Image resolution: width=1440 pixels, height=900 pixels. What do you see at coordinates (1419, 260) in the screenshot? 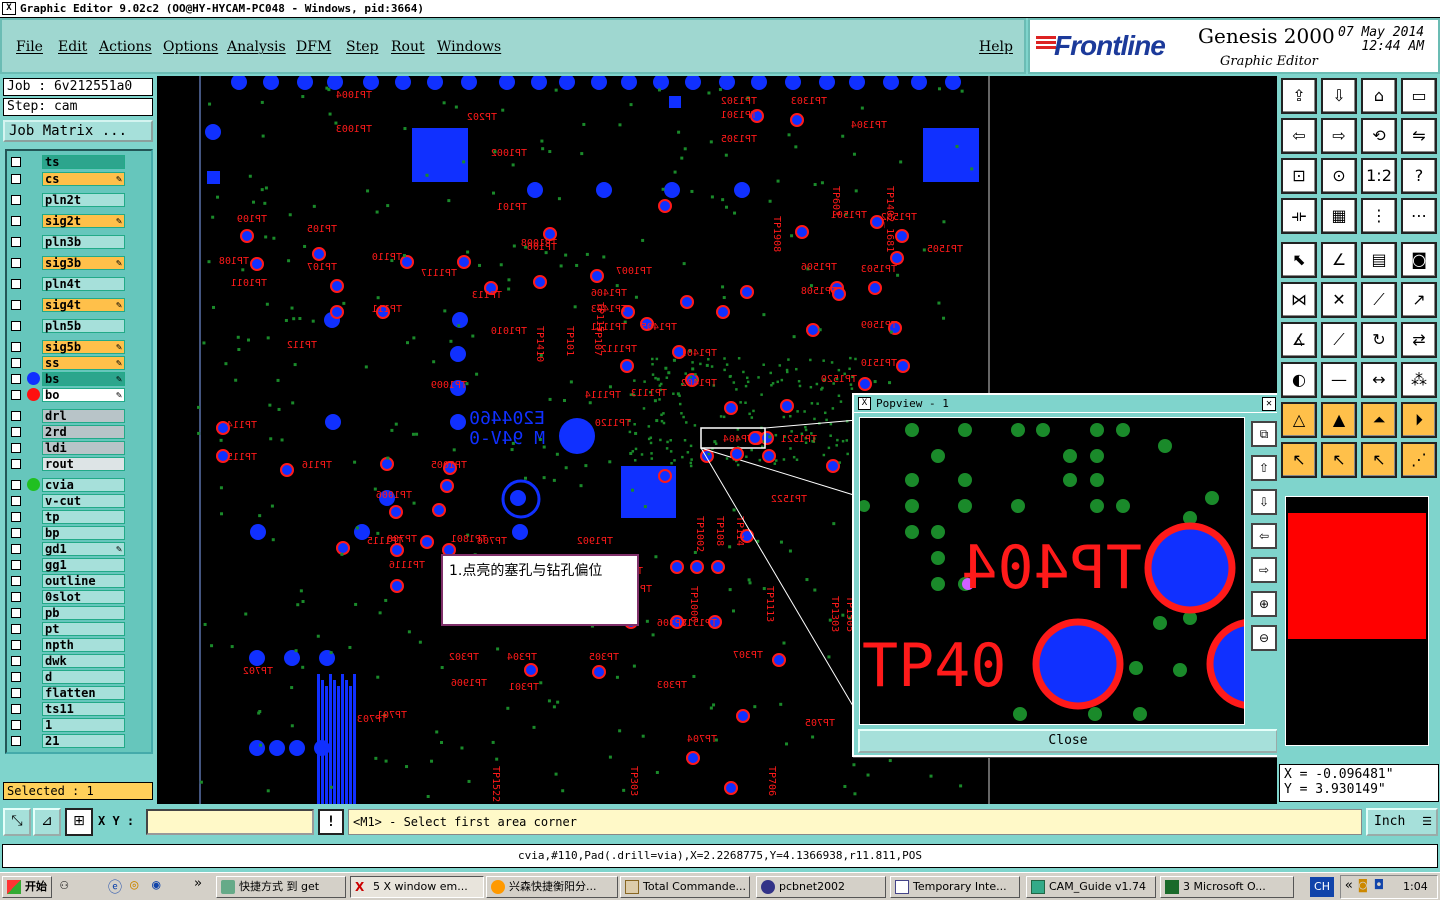
I see `pad-icon: ◙` at bounding box center [1419, 260].